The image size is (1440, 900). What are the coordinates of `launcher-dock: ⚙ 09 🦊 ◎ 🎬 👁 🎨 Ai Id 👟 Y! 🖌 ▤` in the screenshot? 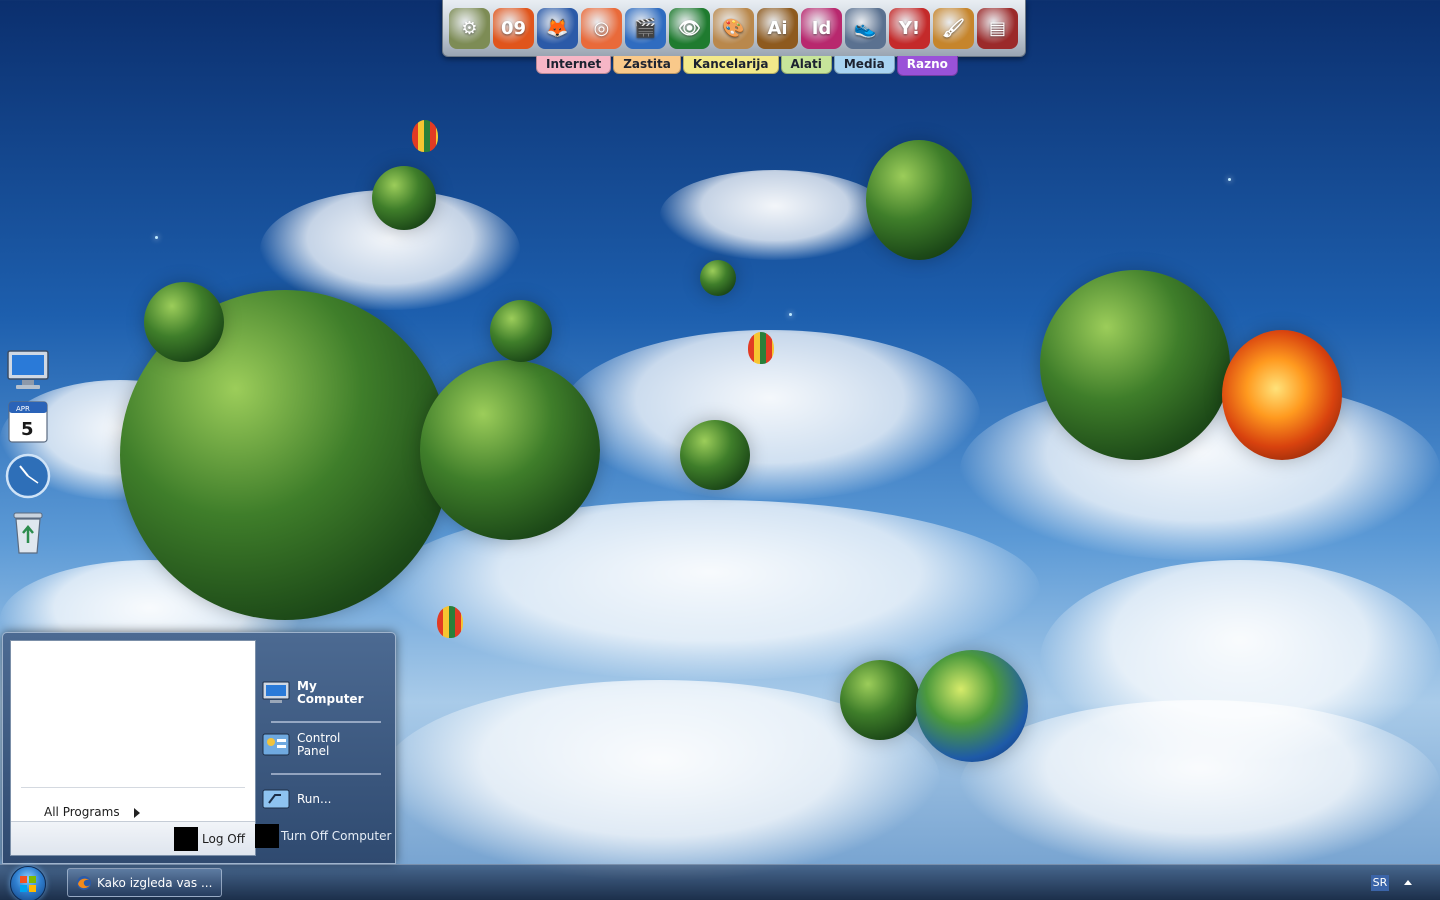 It's located at (734, 28).